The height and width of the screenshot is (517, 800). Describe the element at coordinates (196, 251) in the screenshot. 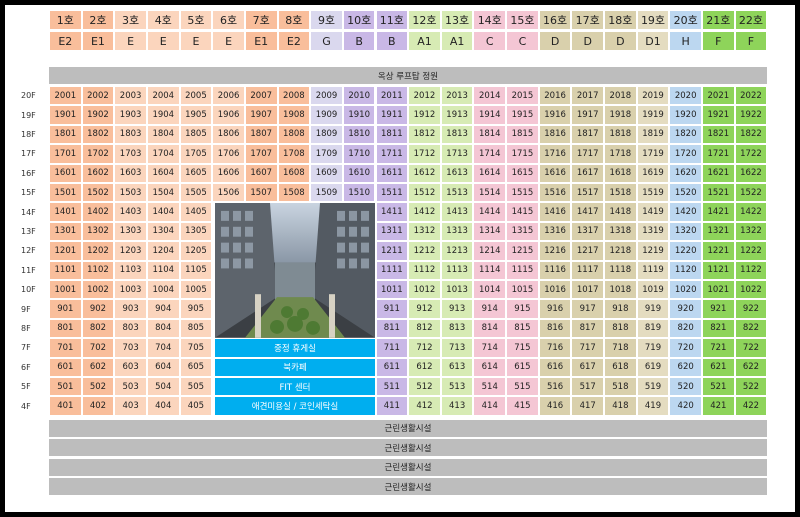

I see `unit-cell: 1205` at that location.